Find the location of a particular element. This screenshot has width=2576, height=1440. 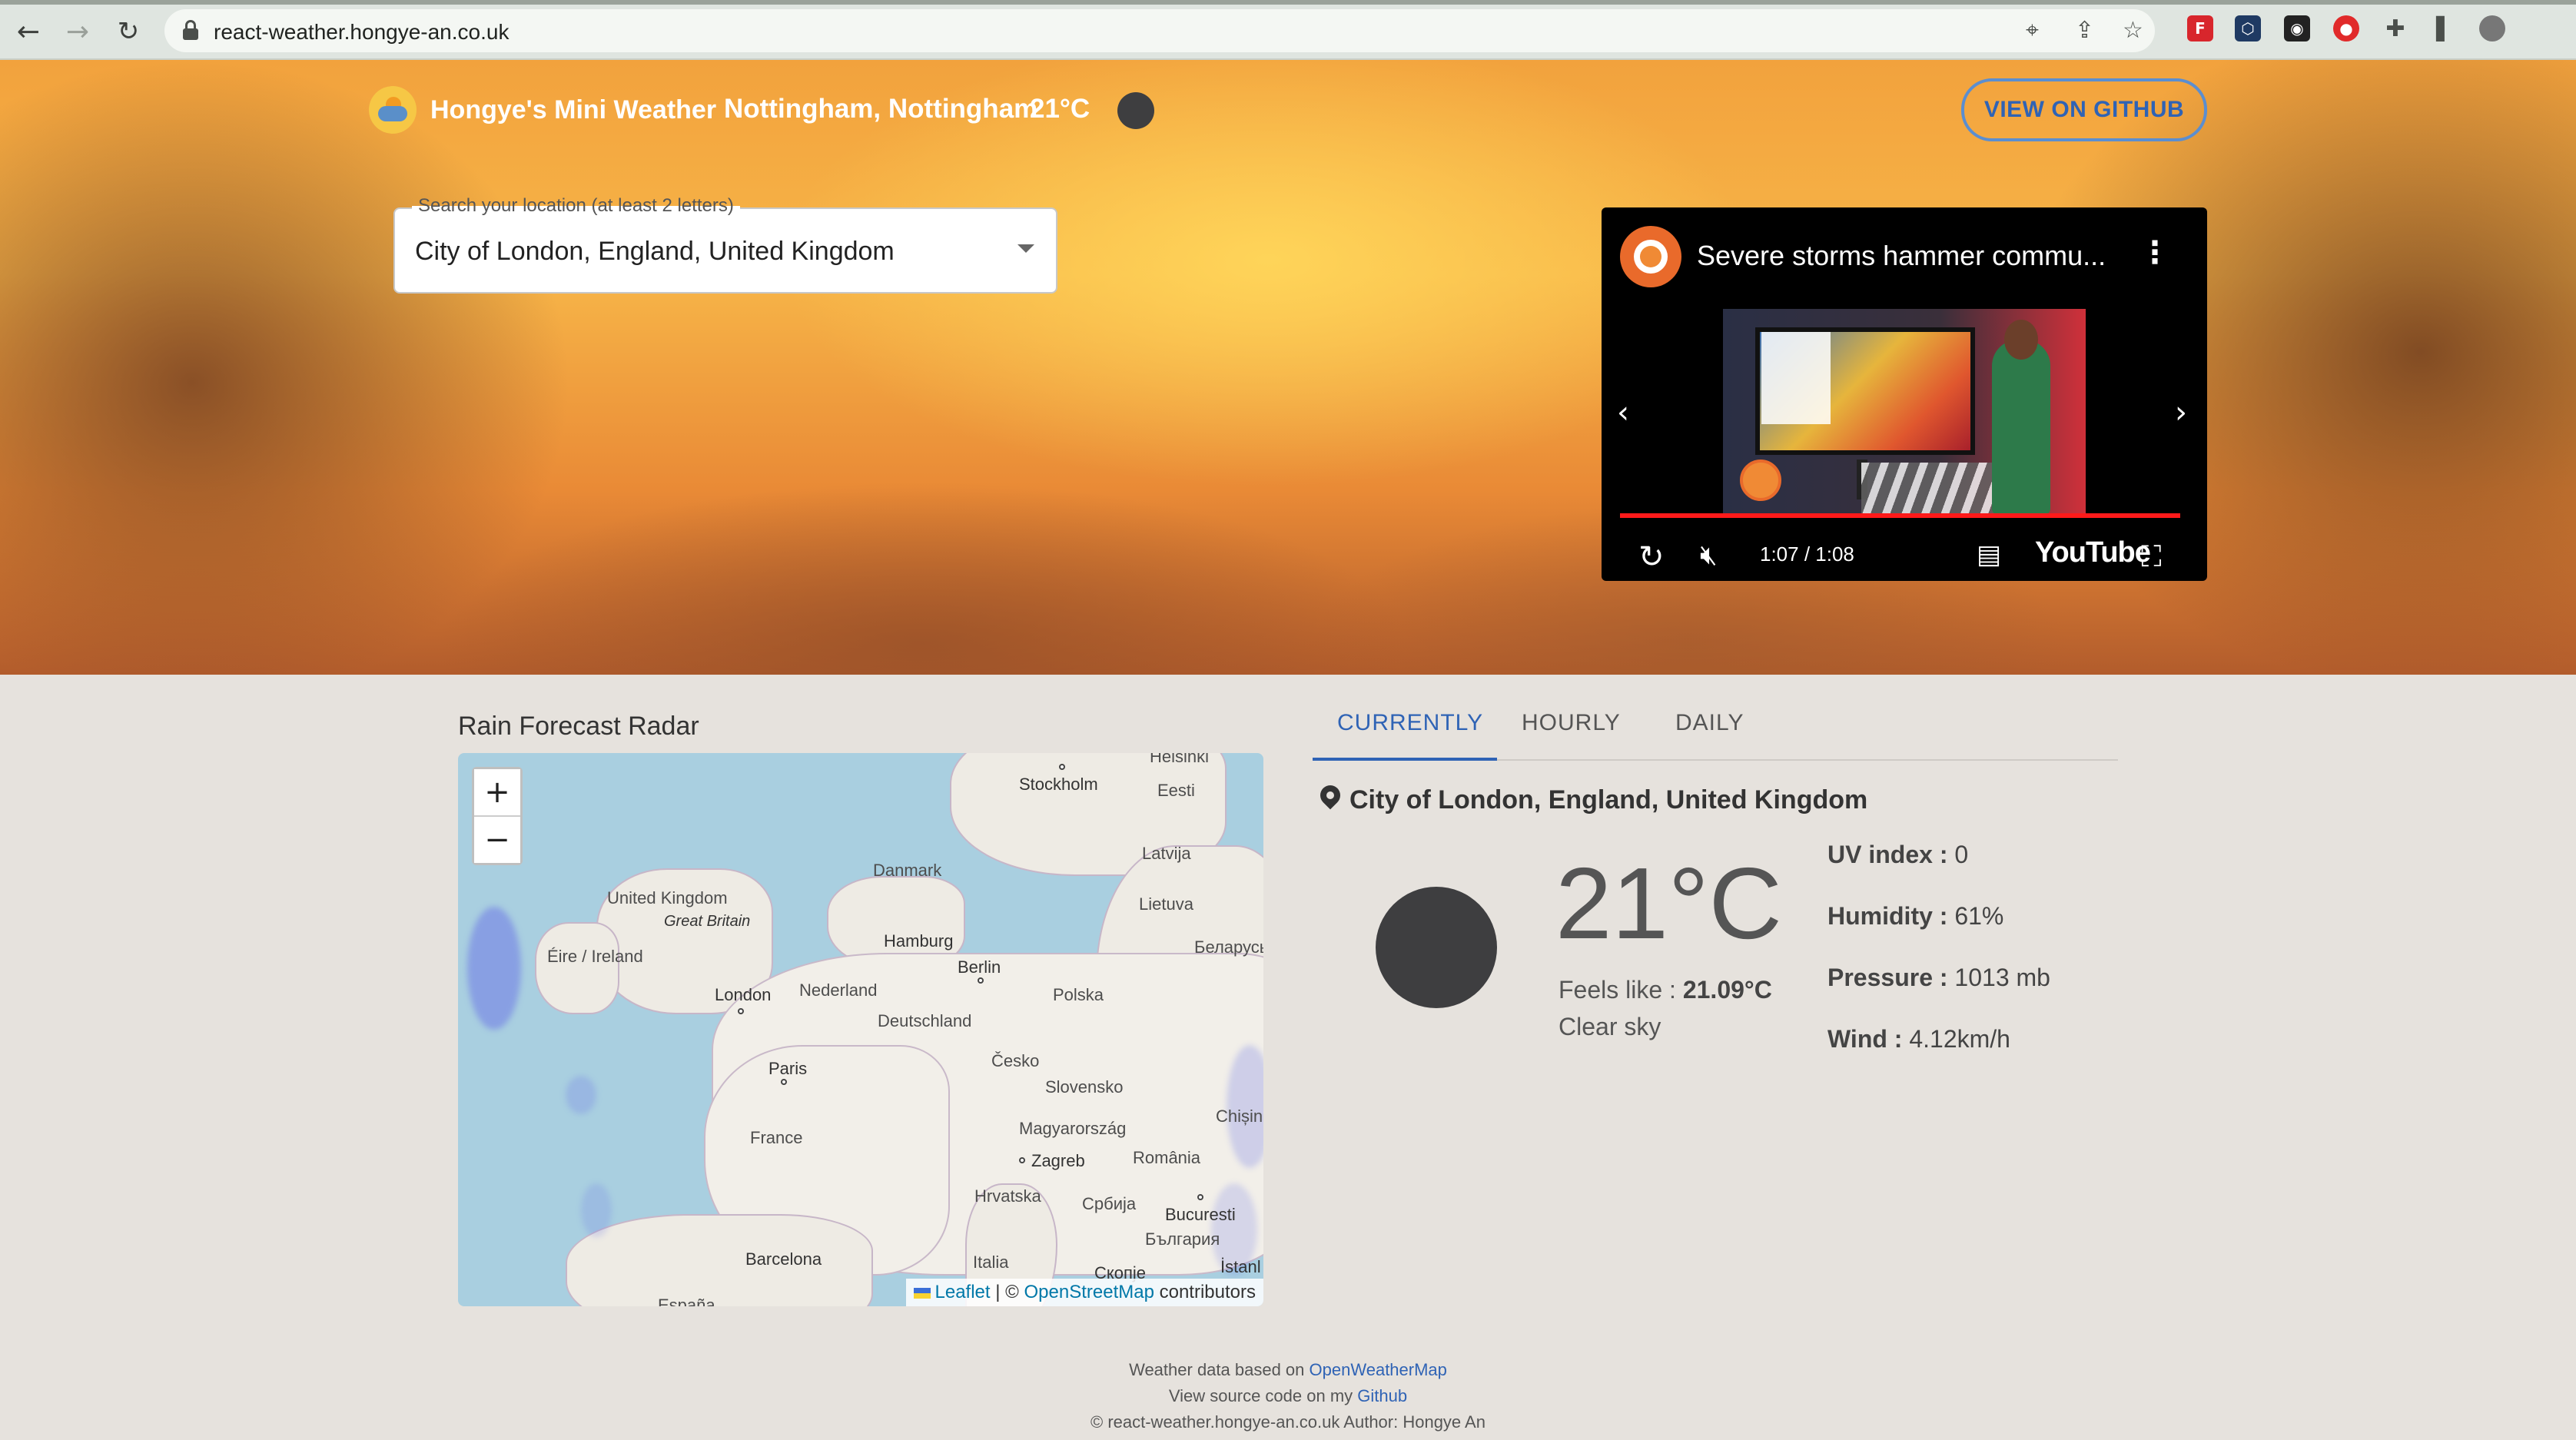

extension-fe-icon: F is located at coordinates (2200, 28).